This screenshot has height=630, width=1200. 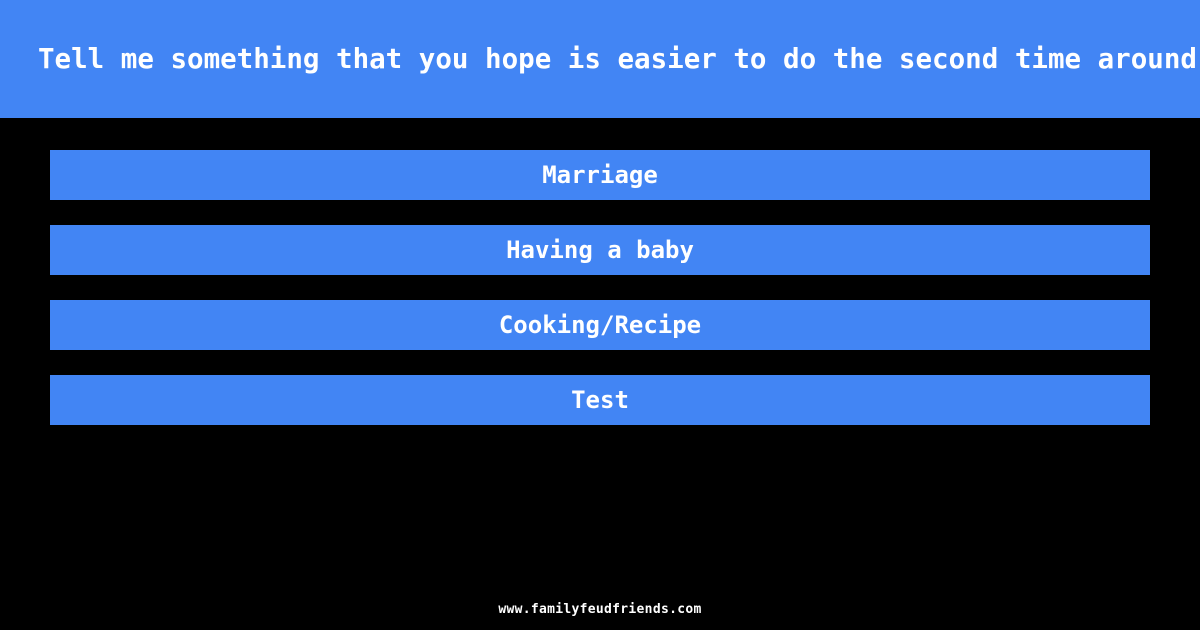 I want to click on answer-text: Cooking/Recipe, so click(x=600, y=325).